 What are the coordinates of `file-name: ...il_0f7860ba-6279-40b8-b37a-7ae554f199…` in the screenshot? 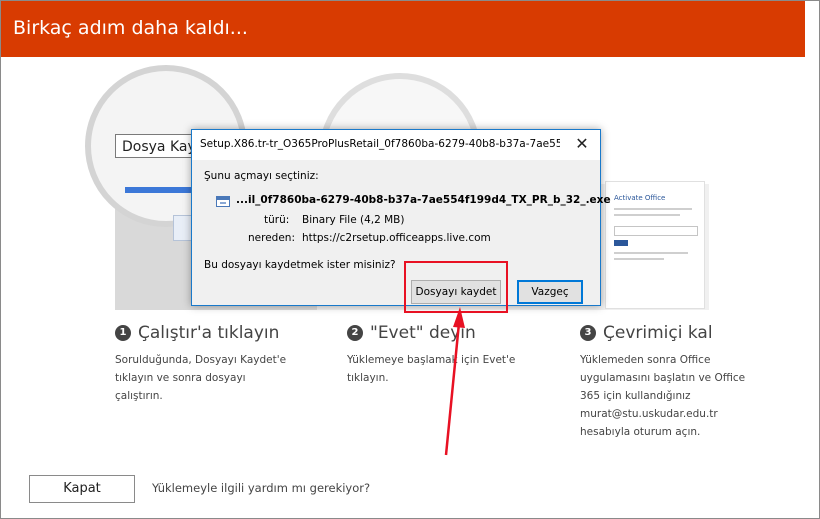 It's located at (423, 200).